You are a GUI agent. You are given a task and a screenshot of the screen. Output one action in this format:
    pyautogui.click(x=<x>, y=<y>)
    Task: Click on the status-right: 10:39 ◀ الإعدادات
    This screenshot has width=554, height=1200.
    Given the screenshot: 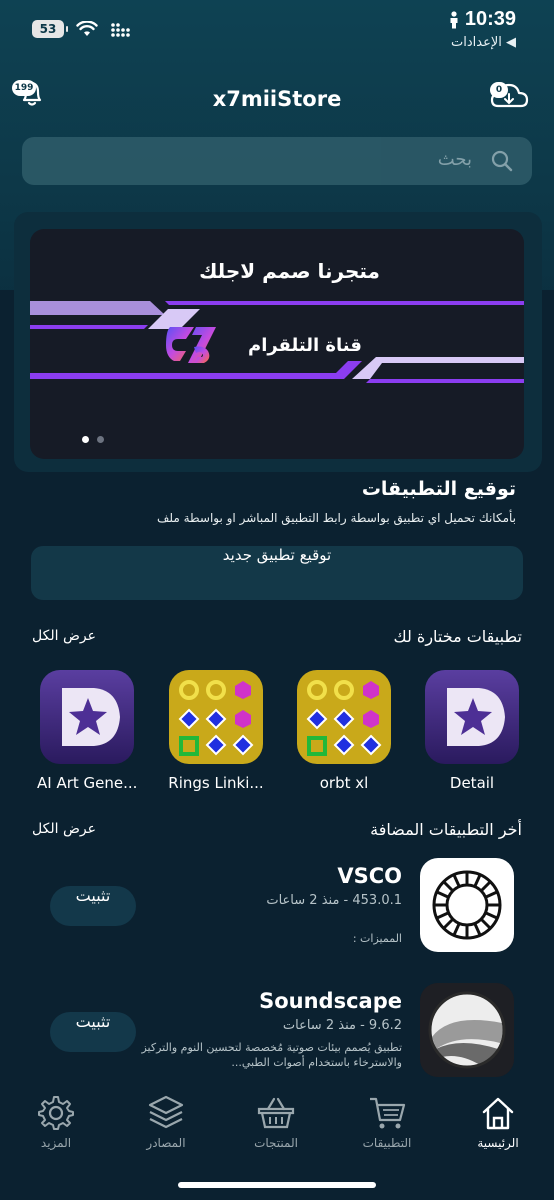 What is the action you would take?
    pyautogui.click(x=482, y=29)
    